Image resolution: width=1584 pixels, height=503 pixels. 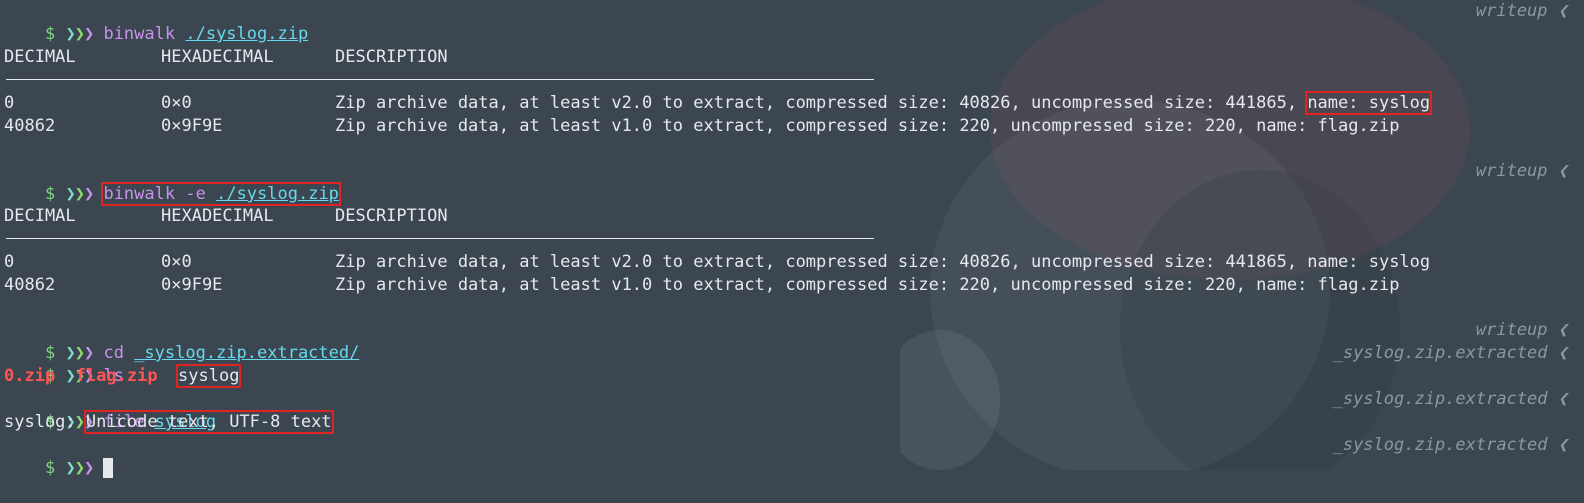 I want to click on highlight-box: syslog, so click(x=209, y=376).